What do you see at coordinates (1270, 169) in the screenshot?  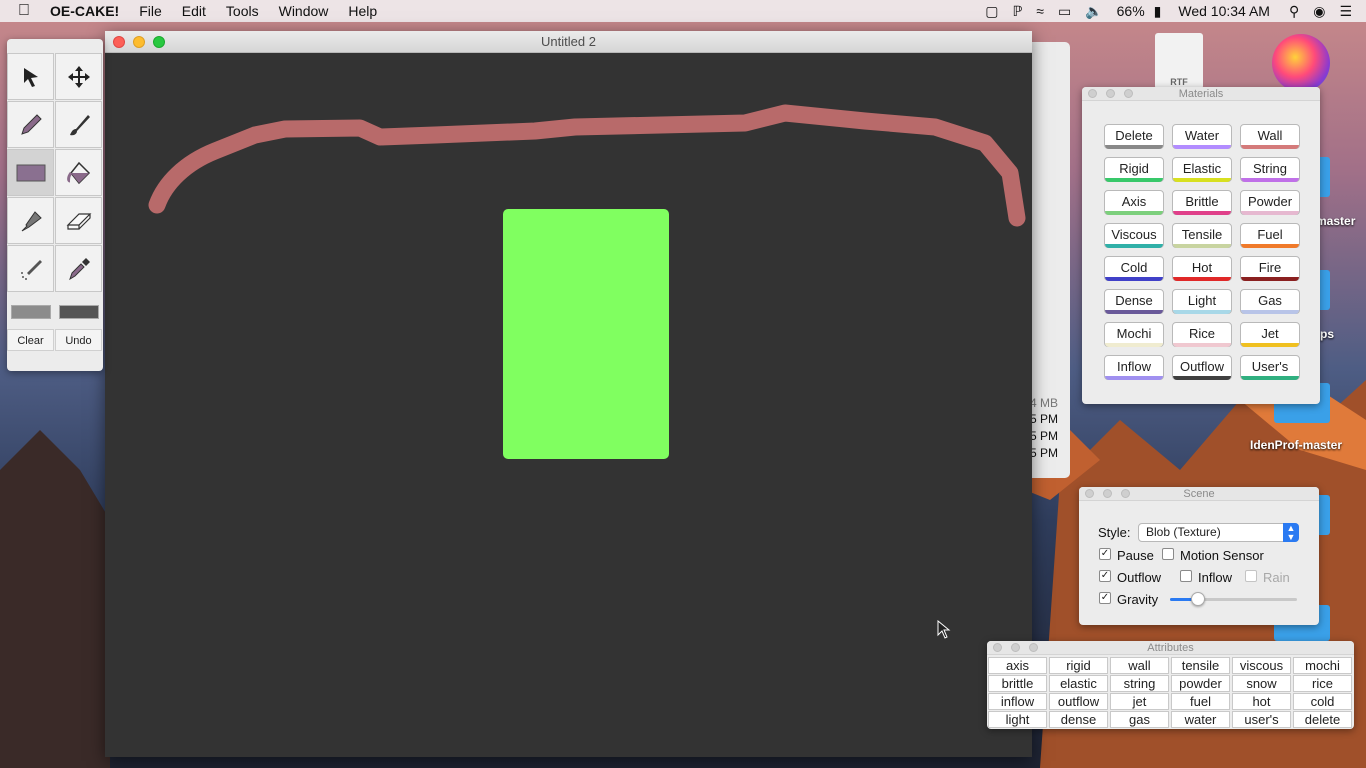 I see `material-button-string: String` at bounding box center [1270, 169].